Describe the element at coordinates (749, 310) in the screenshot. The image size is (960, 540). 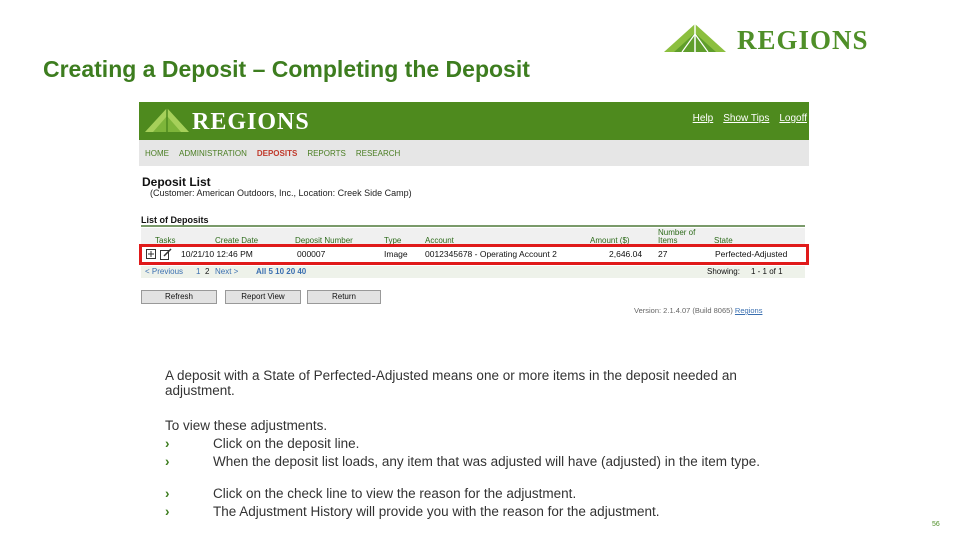
I see `version-link: Regions` at that location.